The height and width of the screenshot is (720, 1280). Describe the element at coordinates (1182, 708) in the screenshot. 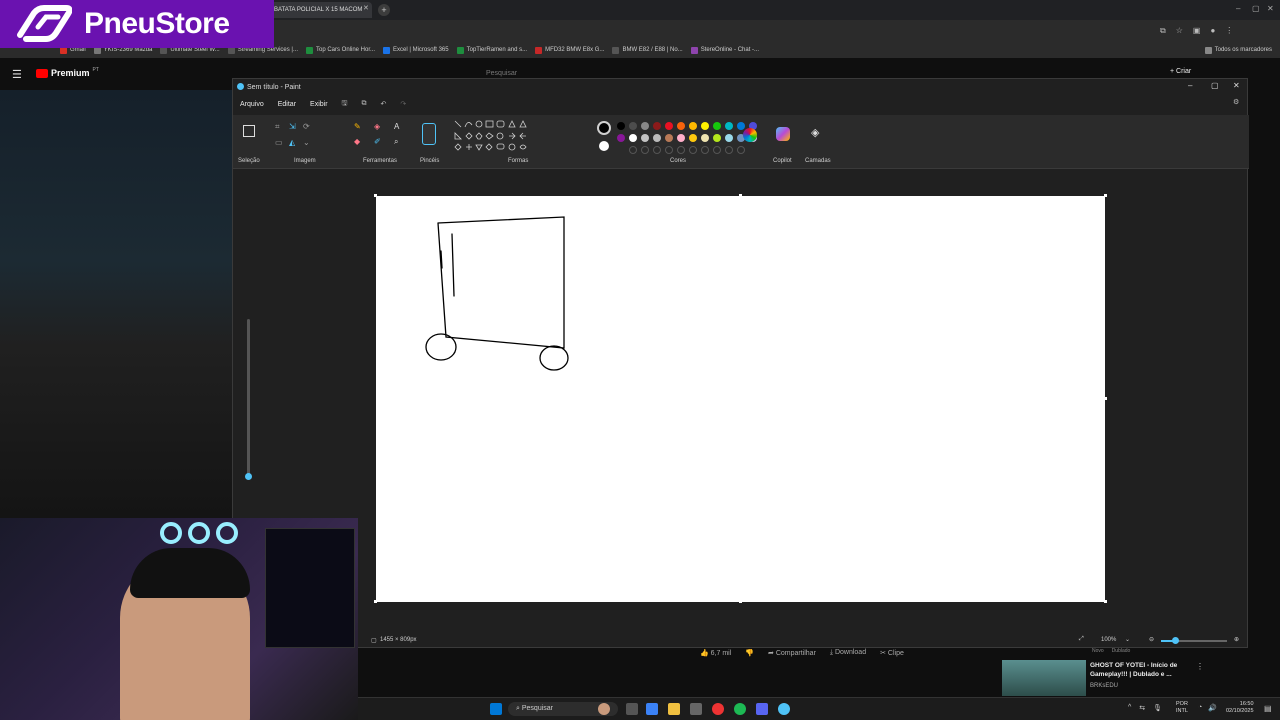

I see `language-indicator: POR INTL` at that location.